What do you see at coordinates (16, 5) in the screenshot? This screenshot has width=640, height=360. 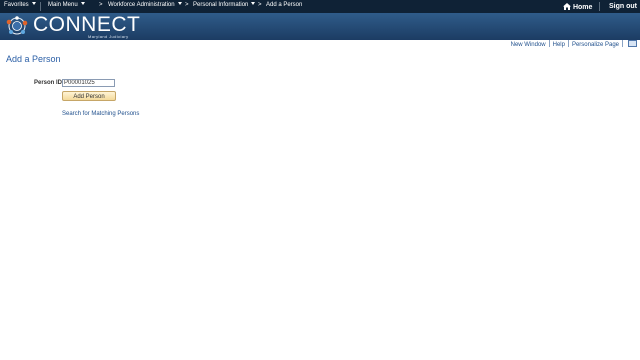 I see `favorites-label: Favorites` at bounding box center [16, 5].